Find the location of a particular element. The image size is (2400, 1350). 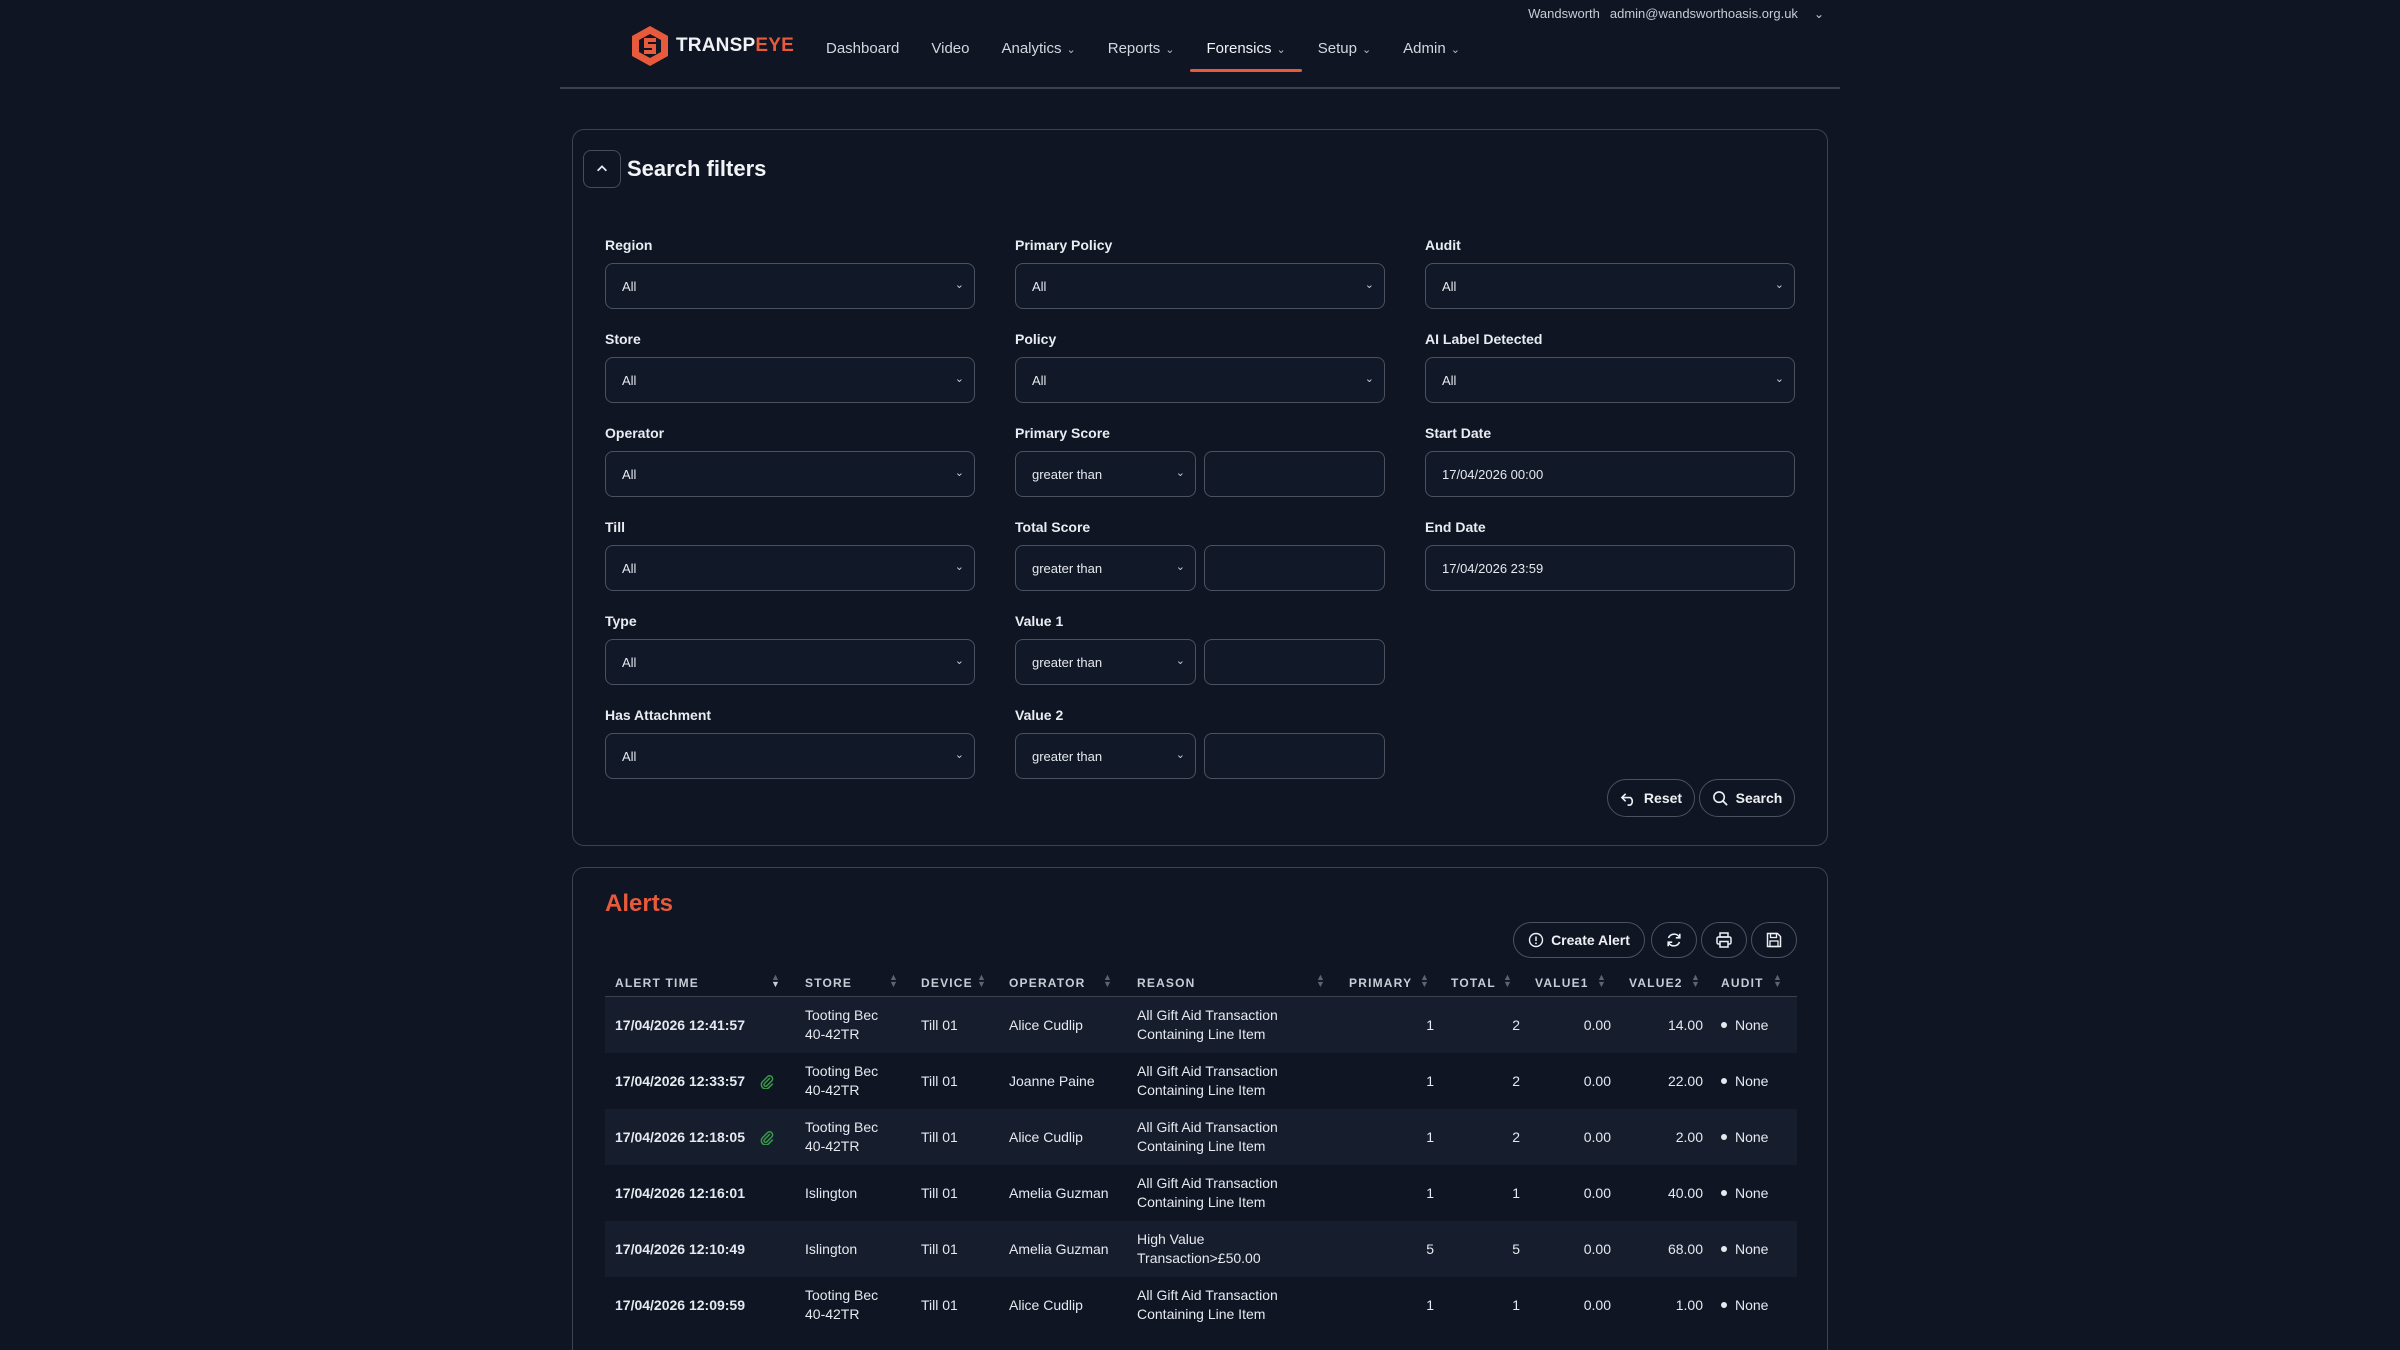

collapse-filters-button is located at coordinates (602, 169).